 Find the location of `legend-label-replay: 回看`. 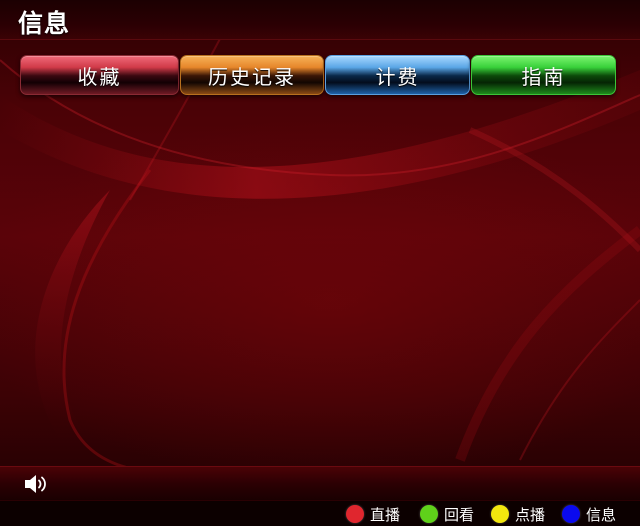

legend-label-replay: 回看 is located at coordinates (459, 514).